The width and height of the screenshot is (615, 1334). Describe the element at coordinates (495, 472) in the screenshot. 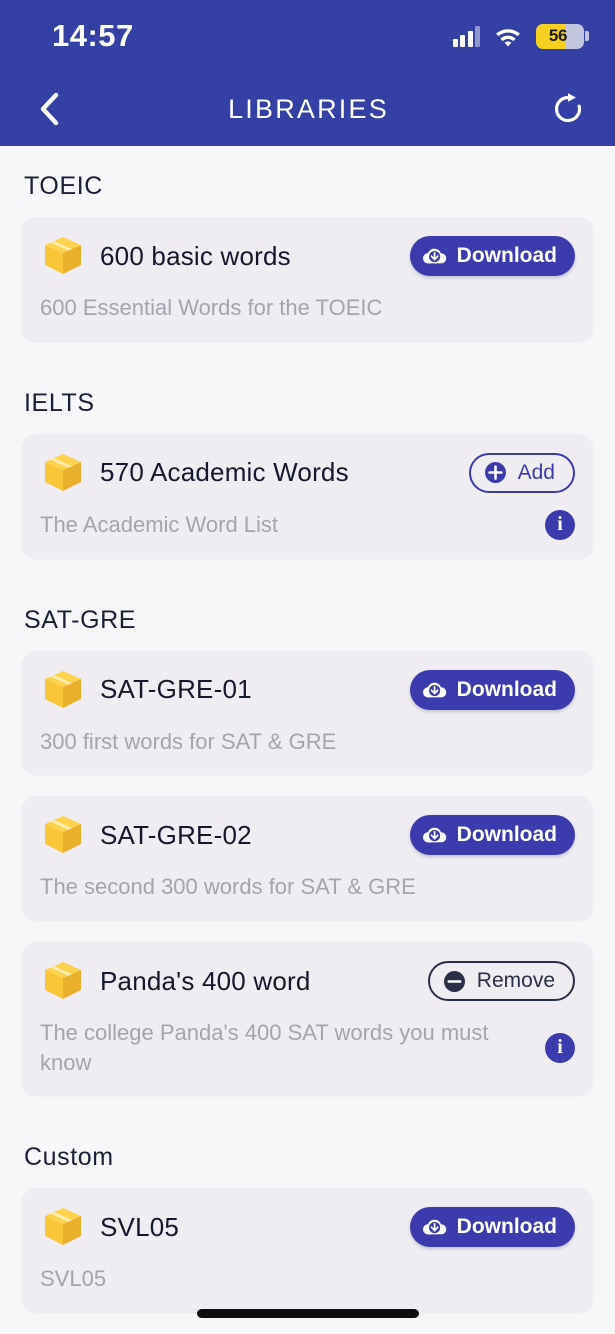

I see `plus-circle-icon` at that location.